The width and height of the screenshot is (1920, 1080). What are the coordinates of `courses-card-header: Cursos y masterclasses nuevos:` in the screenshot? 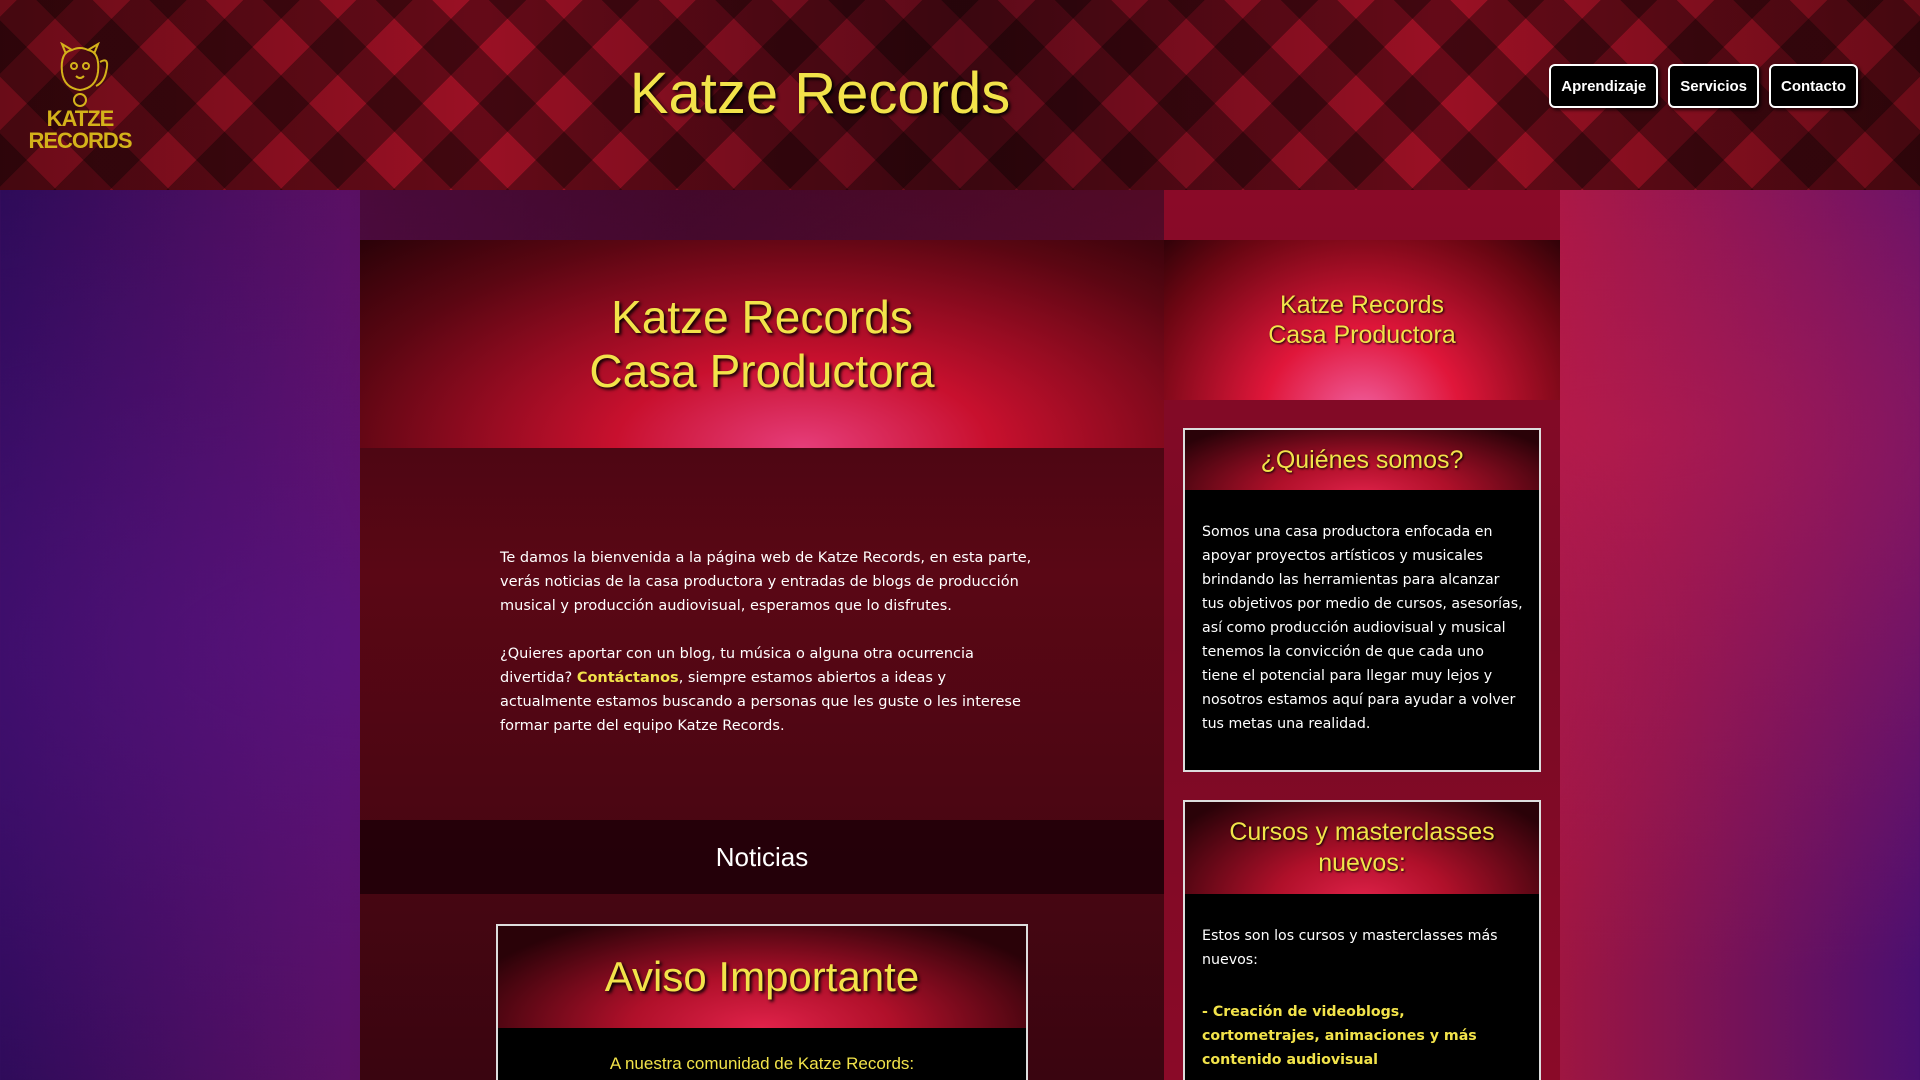 It's located at (1362, 848).